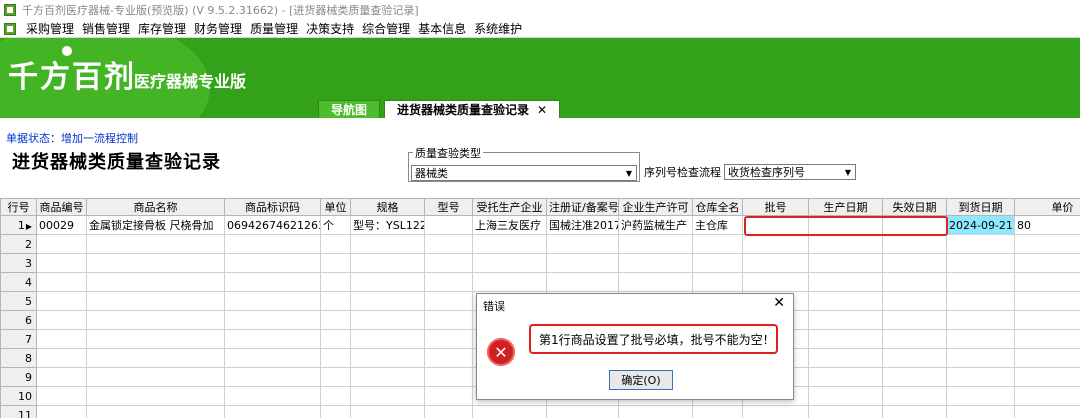 Image resolution: width=1080 pixels, height=418 pixels. What do you see at coordinates (509, 207) in the screenshot?
I see `col-header-maker: 受托生产企业` at bounding box center [509, 207].